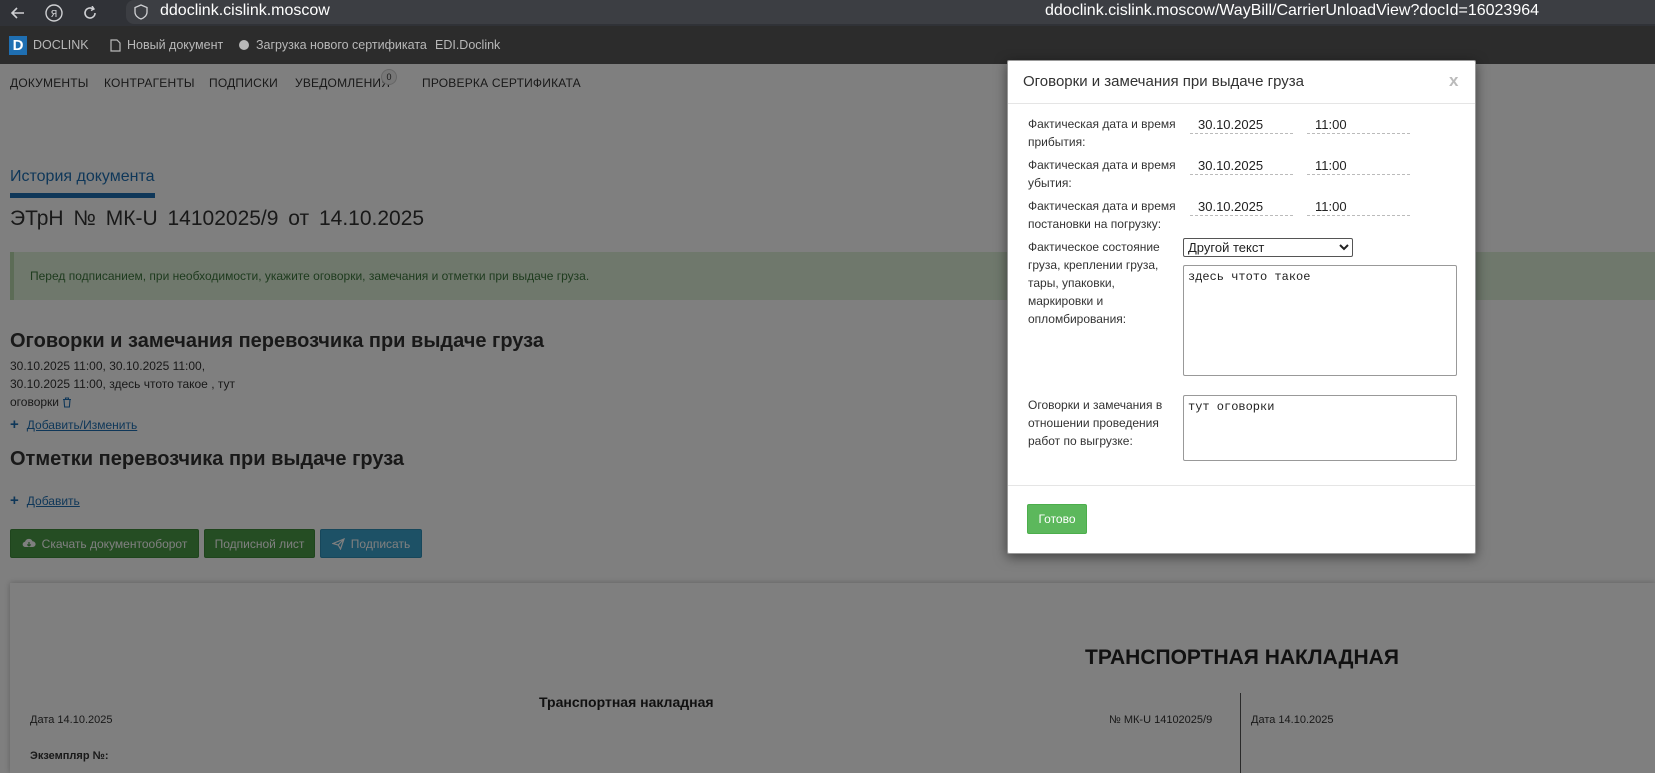  What do you see at coordinates (1057, 519) in the screenshot?
I see `done-button: Готово` at bounding box center [1057, 519].